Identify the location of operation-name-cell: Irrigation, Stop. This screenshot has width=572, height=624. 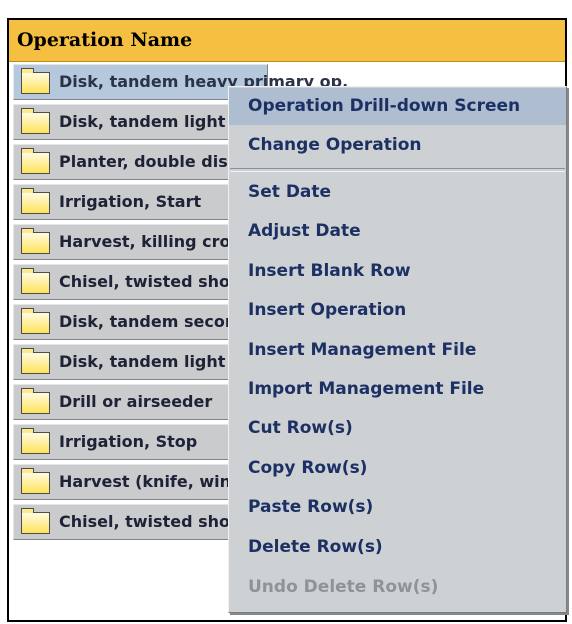
(128, 441).